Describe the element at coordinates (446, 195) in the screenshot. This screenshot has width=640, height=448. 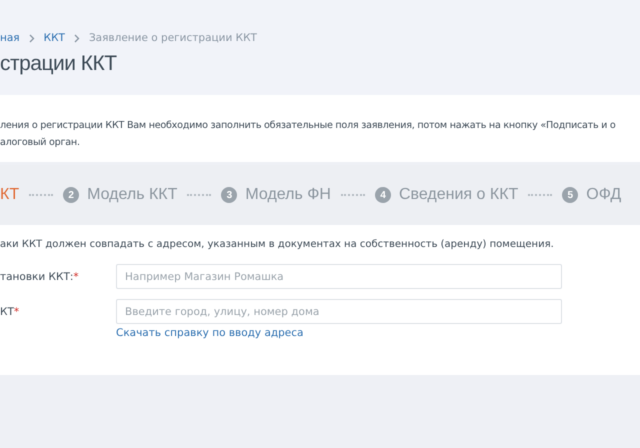
I see `step-tab: 4 Сведения о ККТ` at that location.